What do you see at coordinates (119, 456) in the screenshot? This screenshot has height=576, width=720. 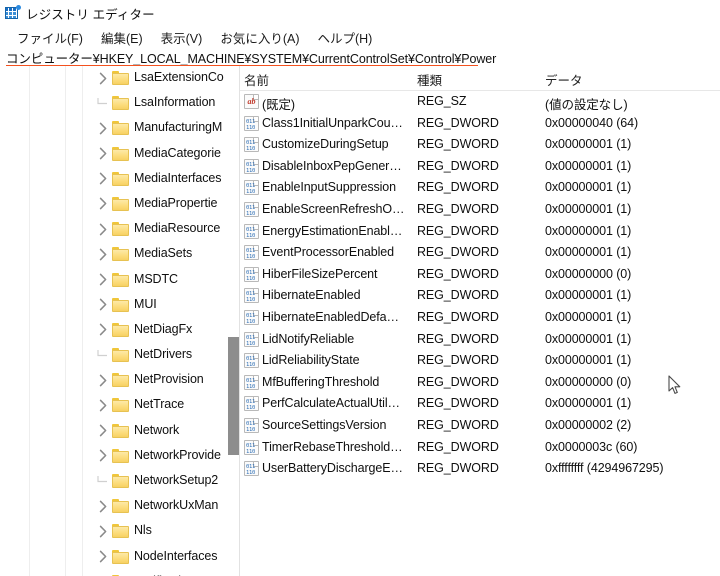 I see `tree-item-networkprovide: NetworkProvide` at bounding box center [119, 456].